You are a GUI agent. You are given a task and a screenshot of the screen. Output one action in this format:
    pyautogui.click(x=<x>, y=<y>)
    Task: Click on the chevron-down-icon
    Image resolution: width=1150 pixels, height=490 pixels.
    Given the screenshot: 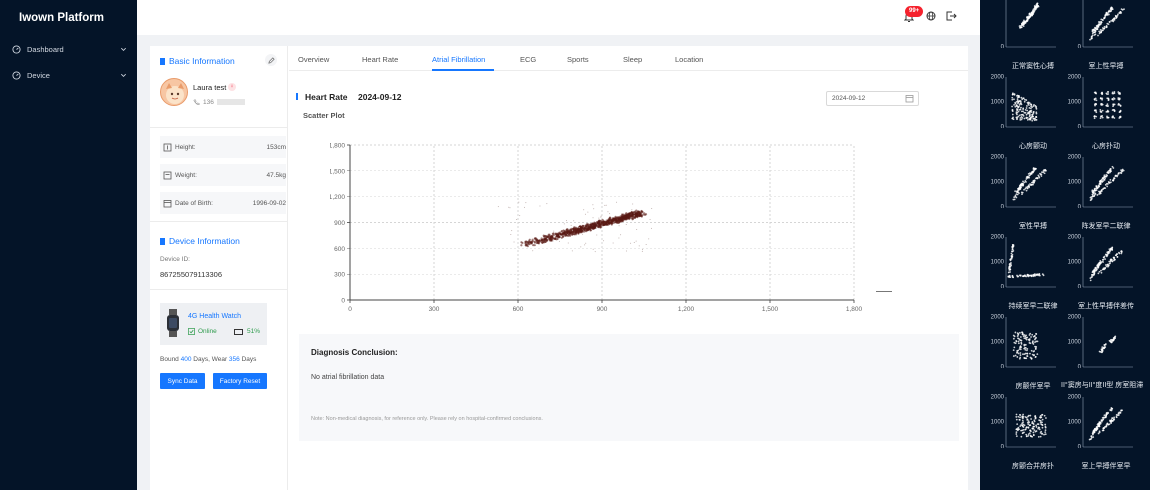 What is the action you would take?
    pyautogui.click(x=123, y=49)
    